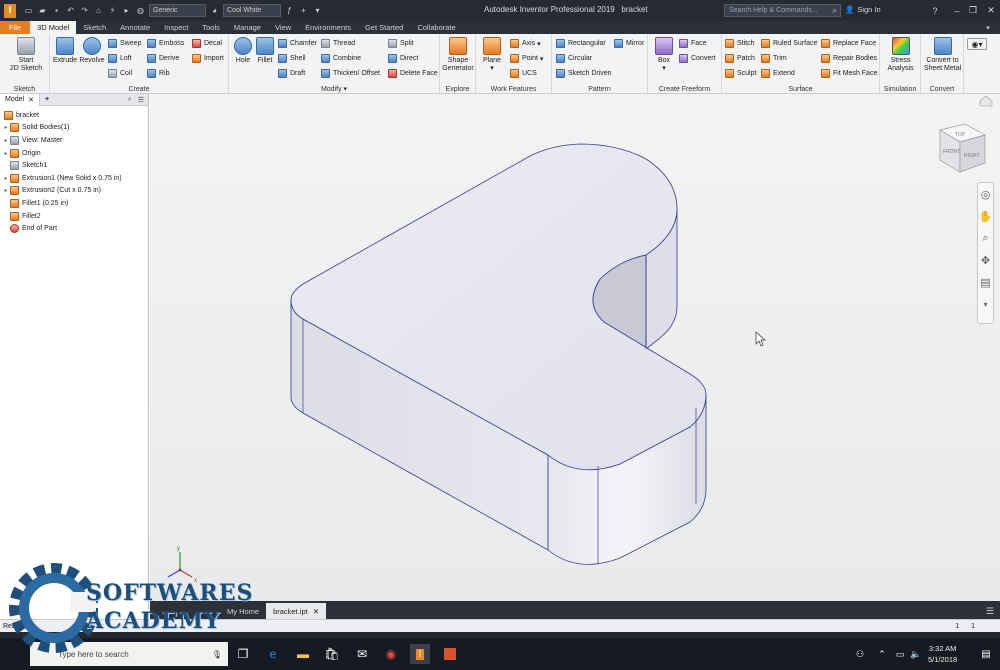 This screenshot has height=670, width=1000. I want to click on derive-button: Derive, so click(163, 58).